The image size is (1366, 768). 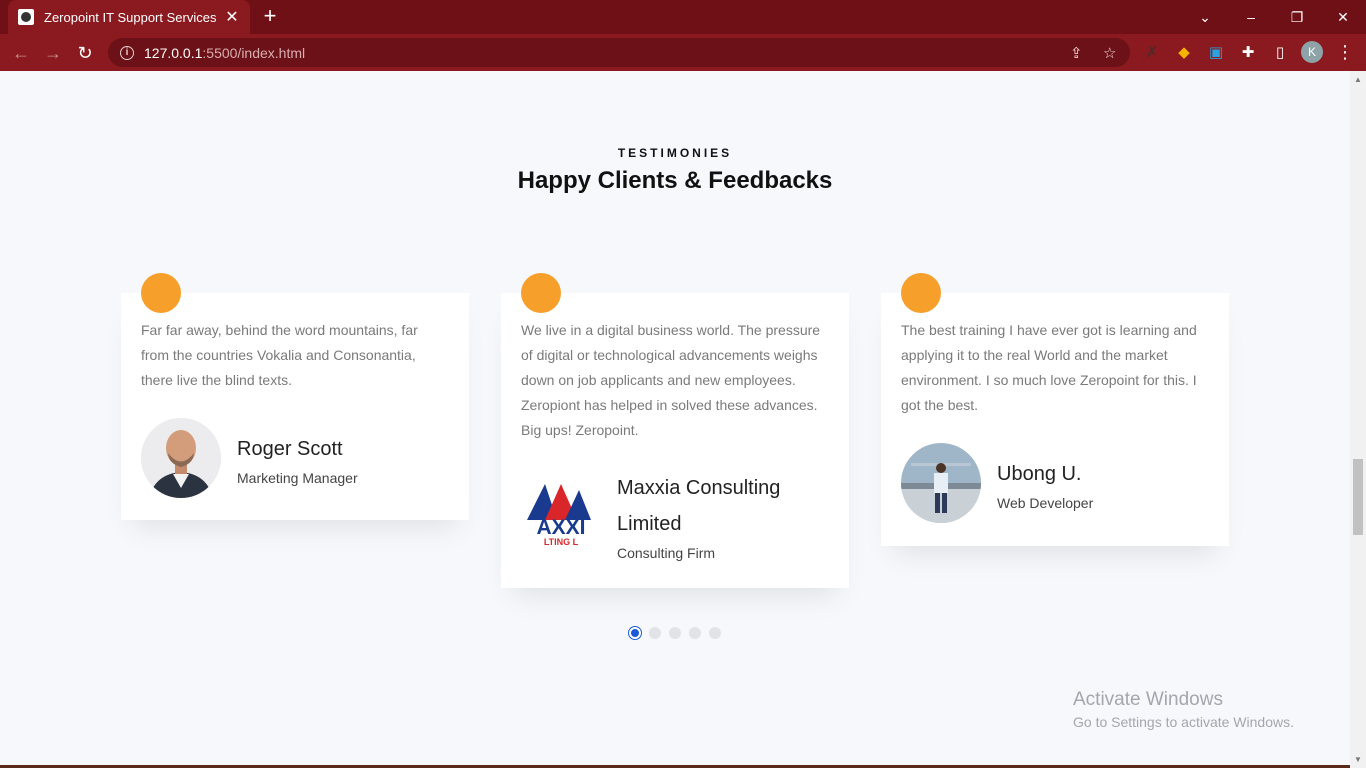 What do you see at coordinates (1343, 17) in the screenshot?
I see `close-window-icon: ✕` at bounding box center [1343, 17].